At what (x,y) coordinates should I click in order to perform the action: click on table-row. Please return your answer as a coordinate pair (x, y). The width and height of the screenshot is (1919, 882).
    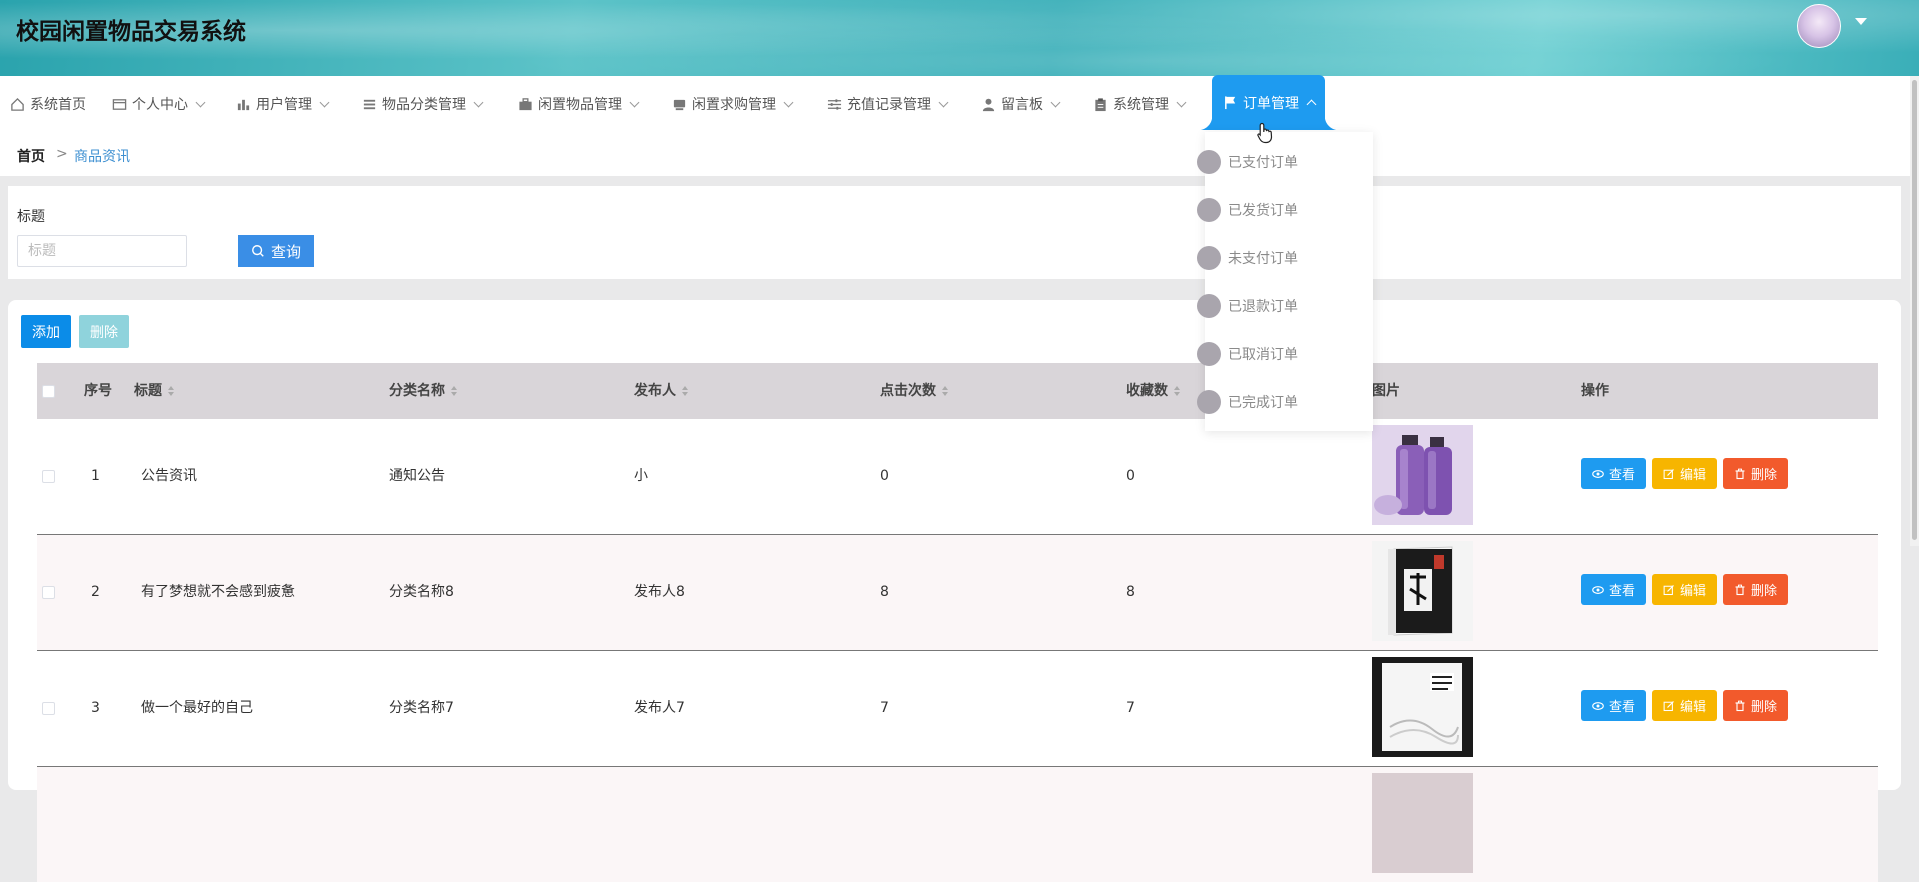
    Looking at the image, I should click on (957, 824).